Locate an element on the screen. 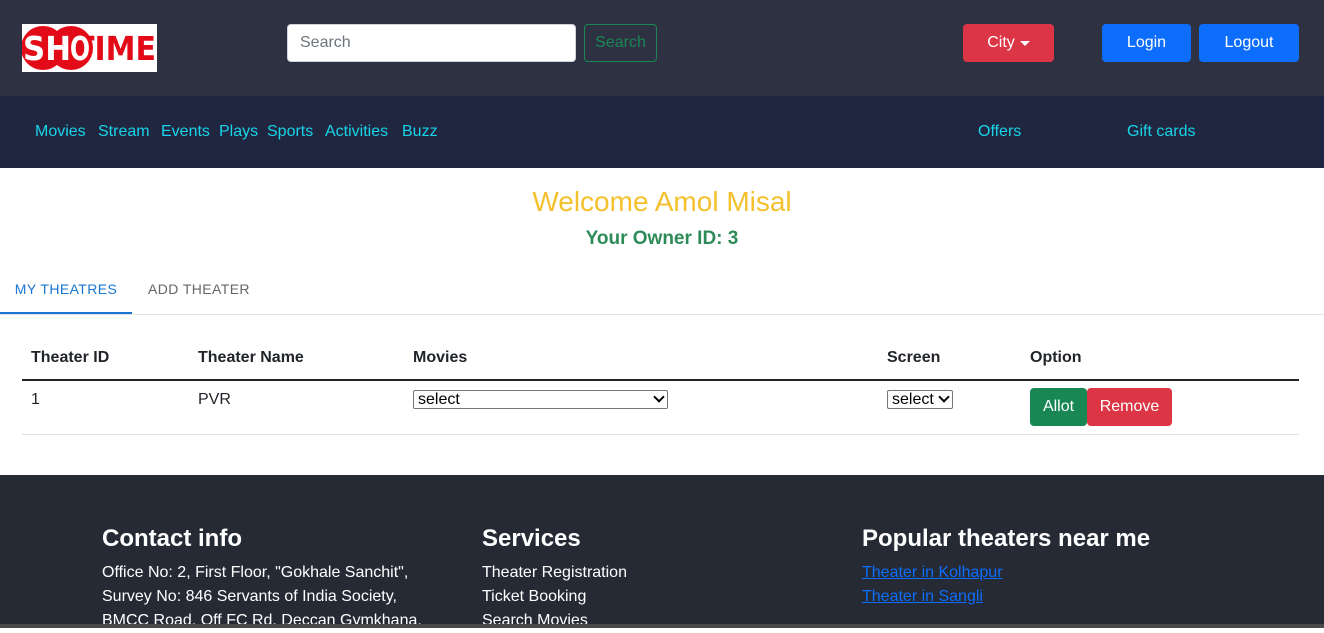 The image size is (1324, 633). nav-link-gift-cards: Gift cards is located at coordinates (1161, 132).